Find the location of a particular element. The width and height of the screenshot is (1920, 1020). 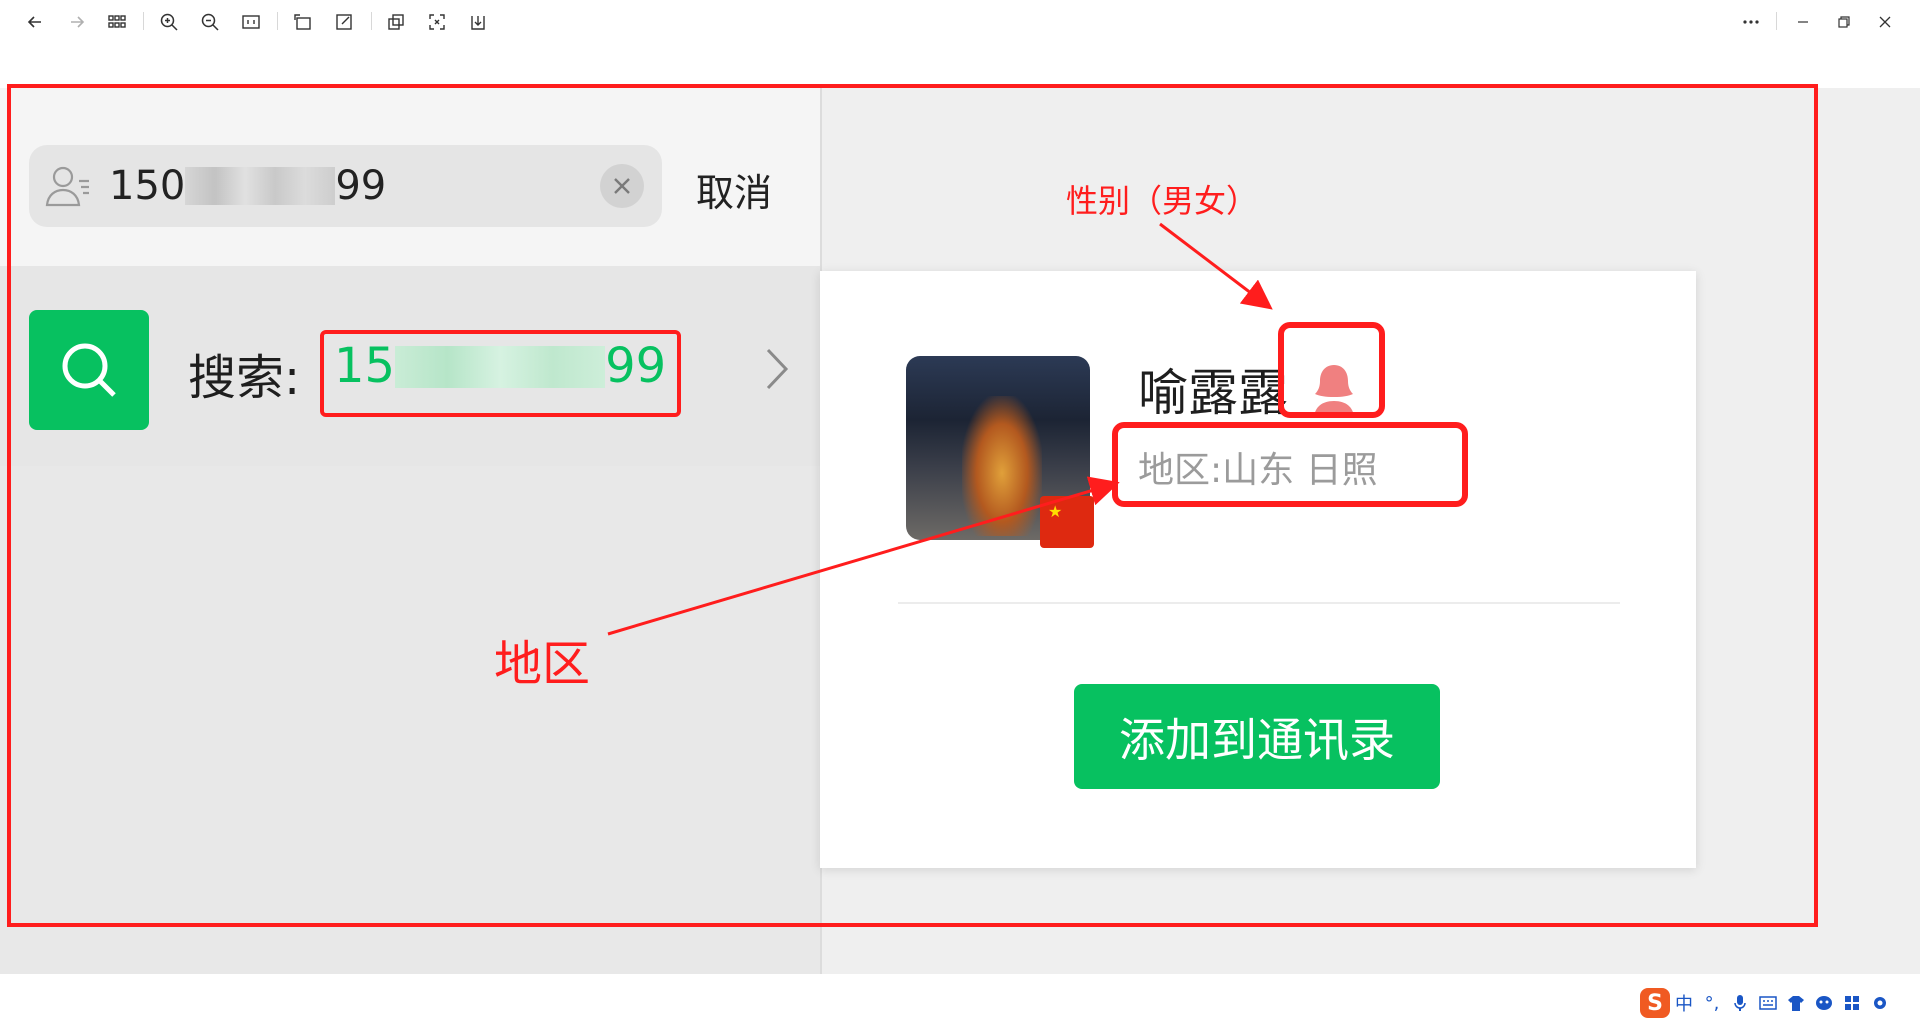

microphone-icon is located at coordinates (1740, 1003).